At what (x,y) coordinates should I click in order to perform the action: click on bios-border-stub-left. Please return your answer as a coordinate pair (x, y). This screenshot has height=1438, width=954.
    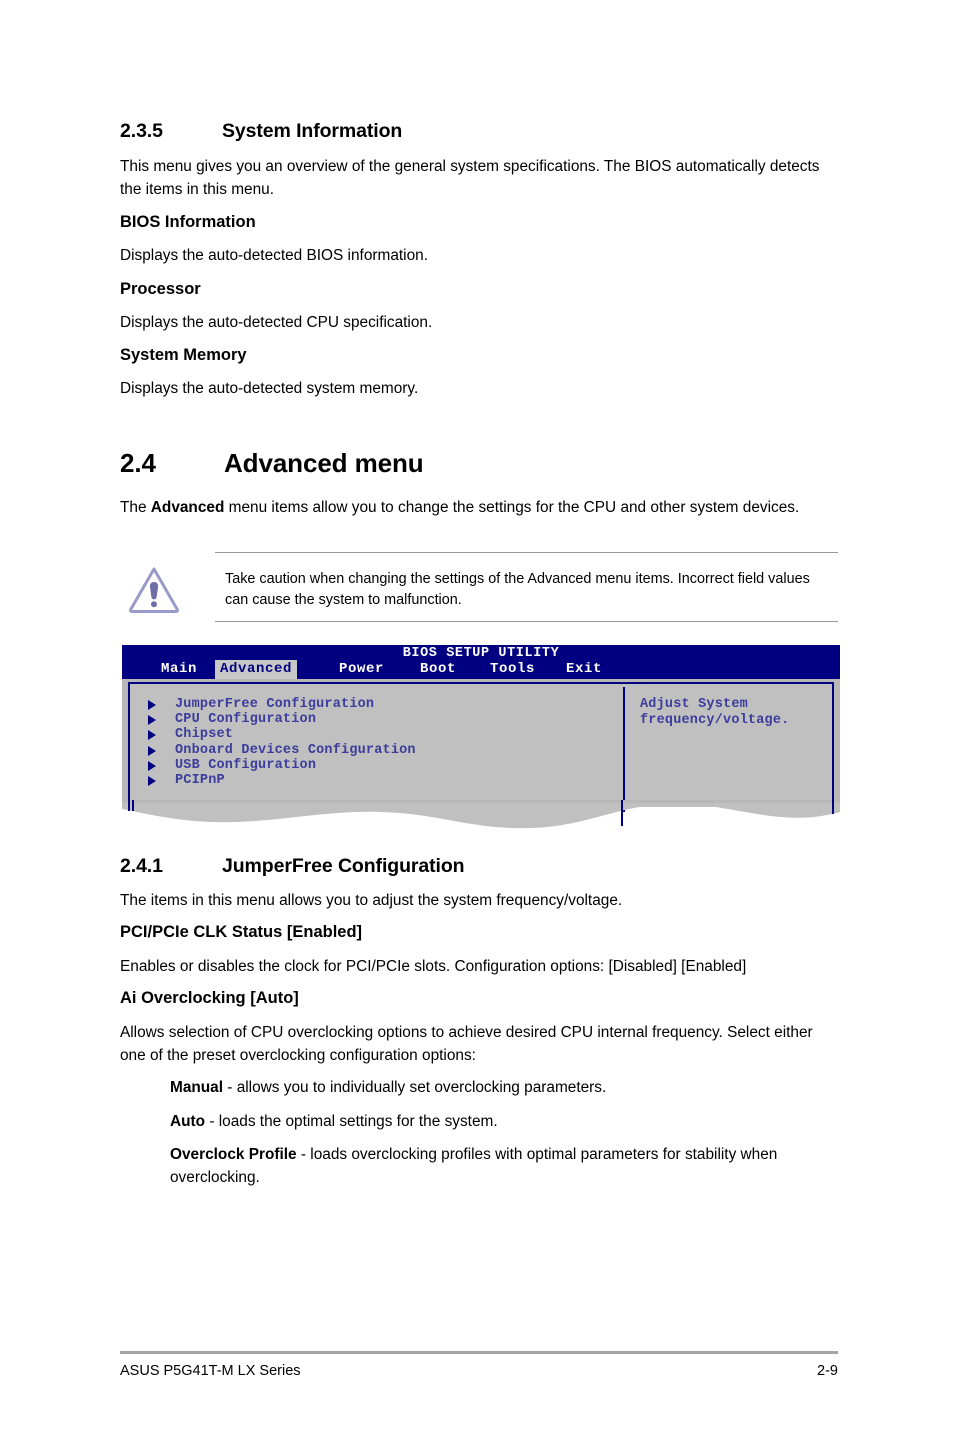
    Looking at the image, I should click on (129, 805).